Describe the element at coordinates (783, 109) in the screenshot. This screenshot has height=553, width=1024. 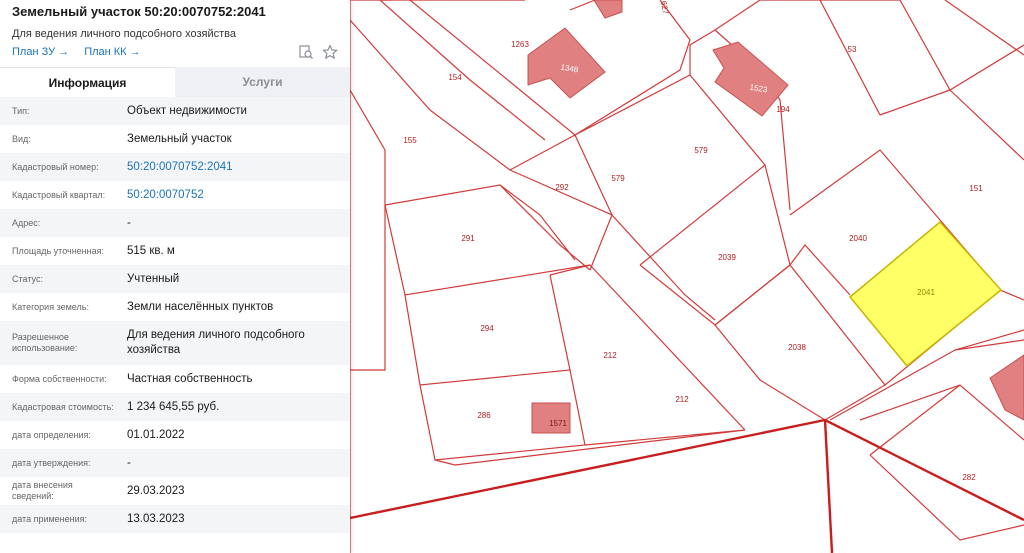
I see `parcel-label: 194` at that location.